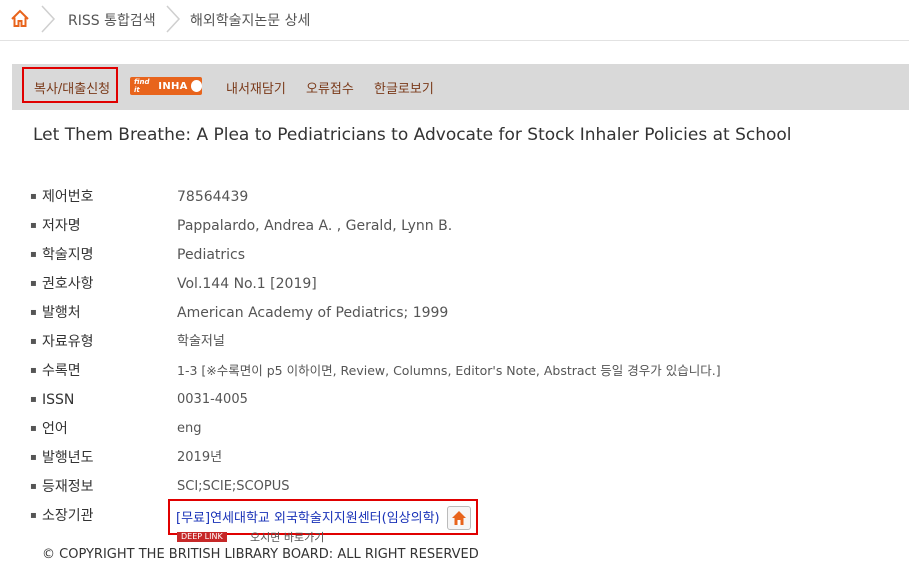  I want to click on findit-inha-button: find it INHA, so click(166, 86).